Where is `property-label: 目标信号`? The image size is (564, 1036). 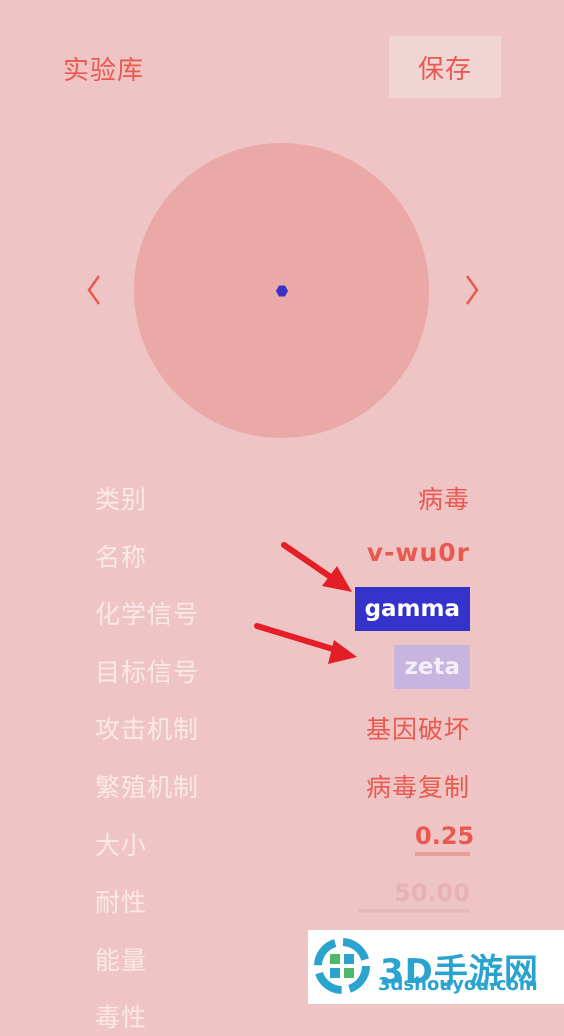
property-label: 目标信号 is located at coordinates (147, 672).